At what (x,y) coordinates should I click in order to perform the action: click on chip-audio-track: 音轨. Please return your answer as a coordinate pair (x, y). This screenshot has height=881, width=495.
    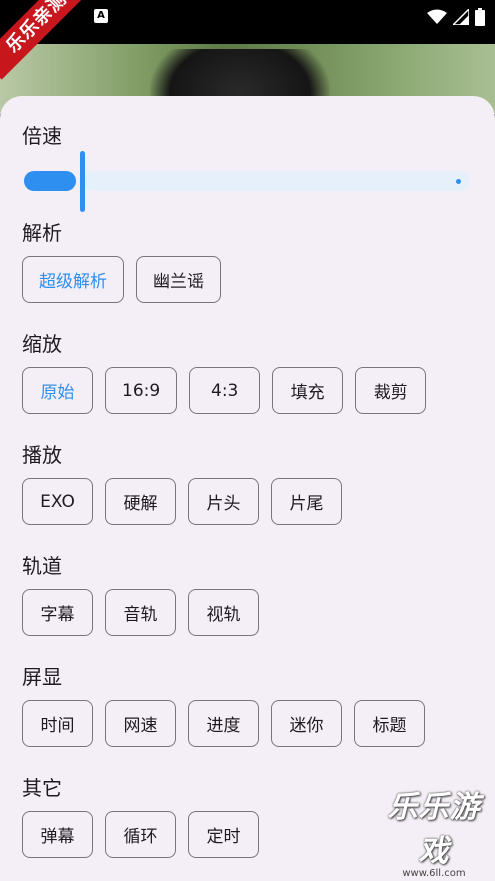
    Looking at the image, I should click on (140, 612).